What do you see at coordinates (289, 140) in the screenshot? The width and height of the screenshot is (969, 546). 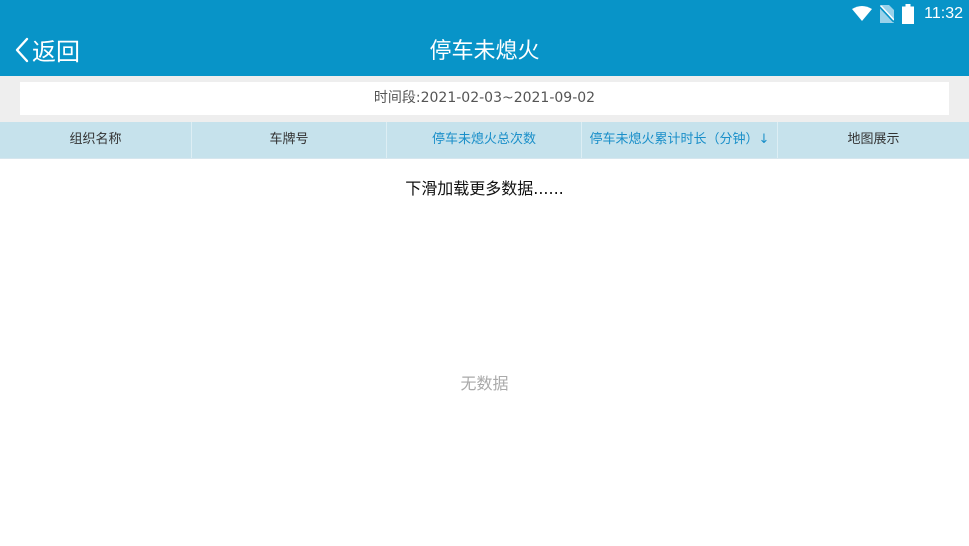 I see `column-header-plate-number: 车牌号` at bounding box center [289, 140].